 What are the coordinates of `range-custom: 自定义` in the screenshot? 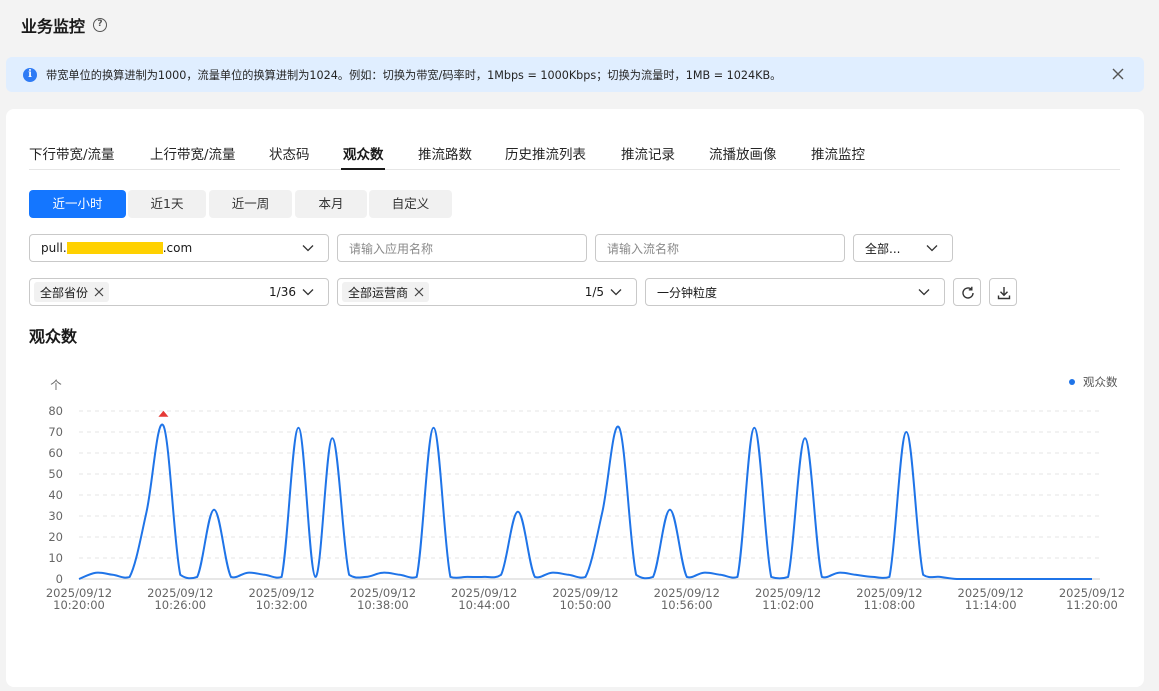 It's located at (410, 204).